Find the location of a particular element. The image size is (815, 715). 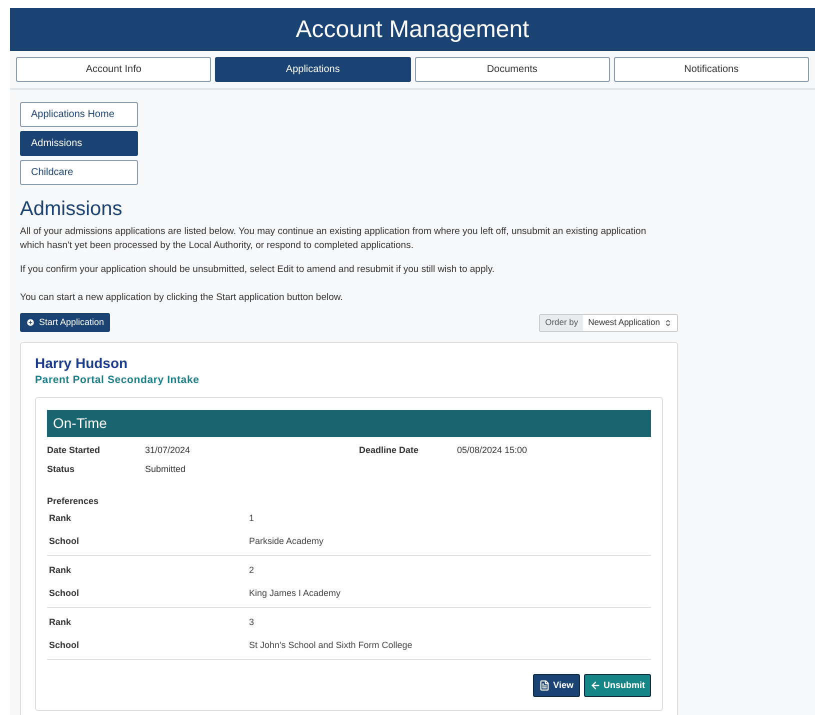

field-label: Date Started is located at coordinates (74, 450).